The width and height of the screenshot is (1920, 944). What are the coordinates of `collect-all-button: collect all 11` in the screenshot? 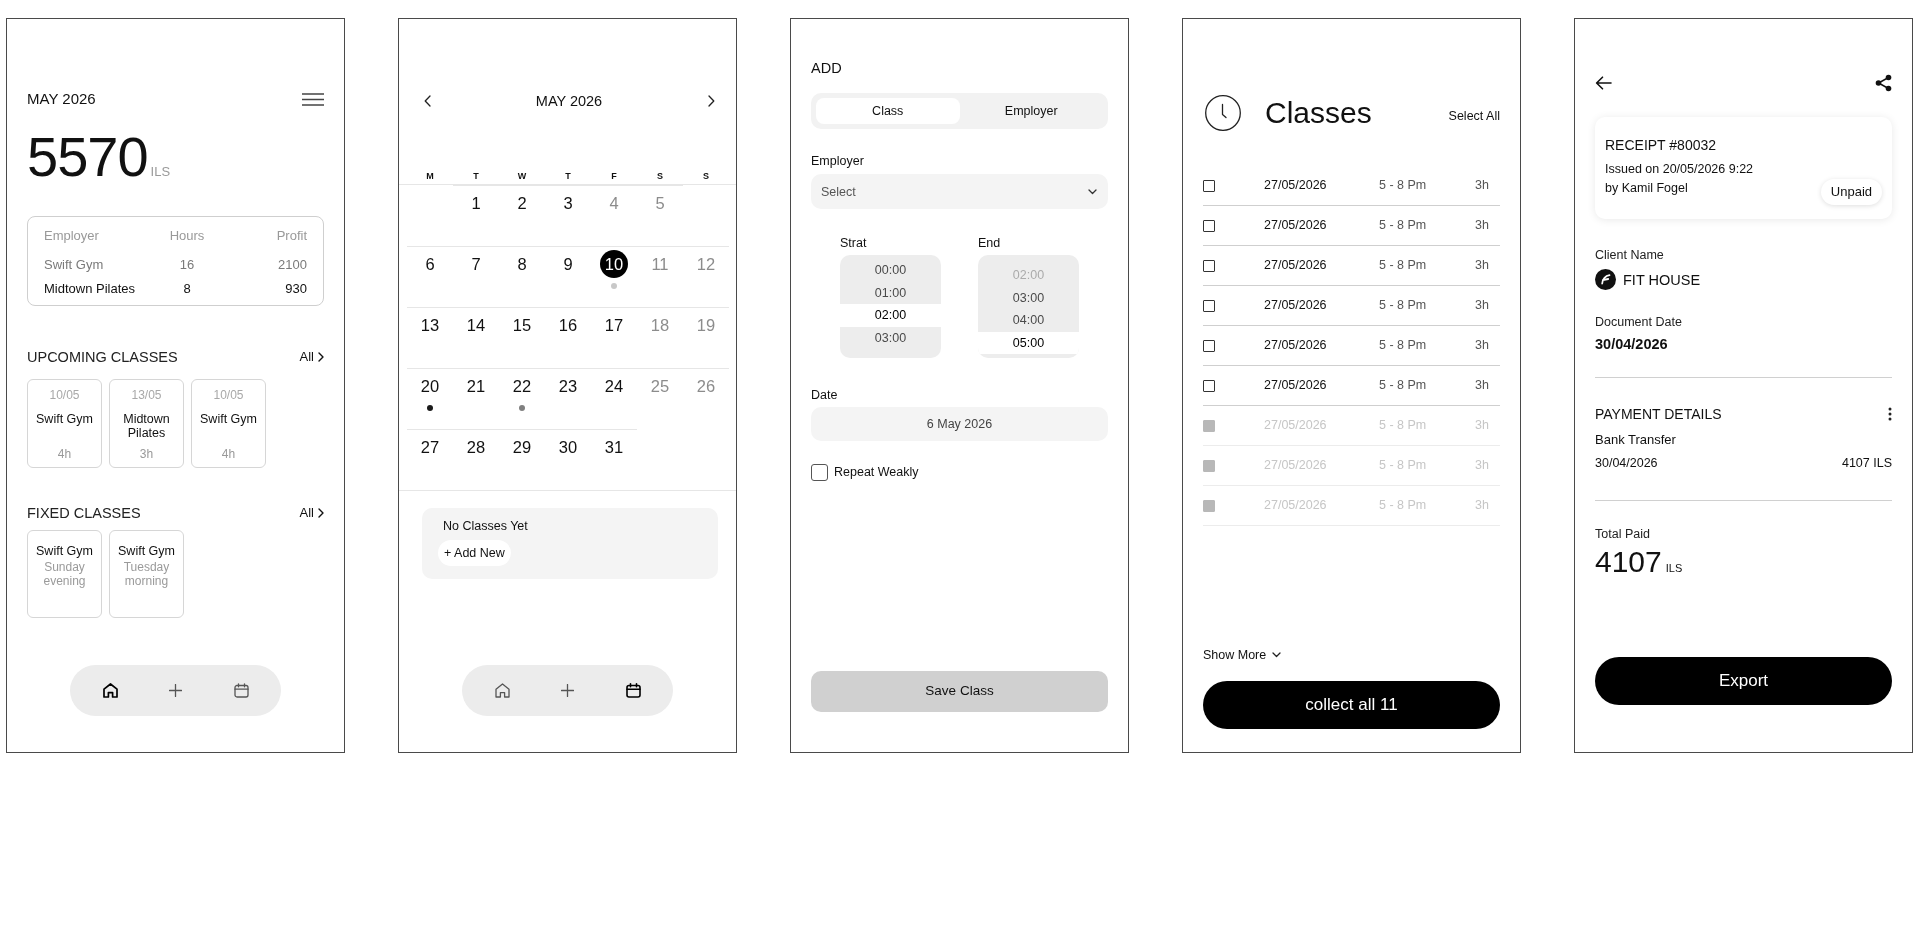 It's located at (1351, 705).